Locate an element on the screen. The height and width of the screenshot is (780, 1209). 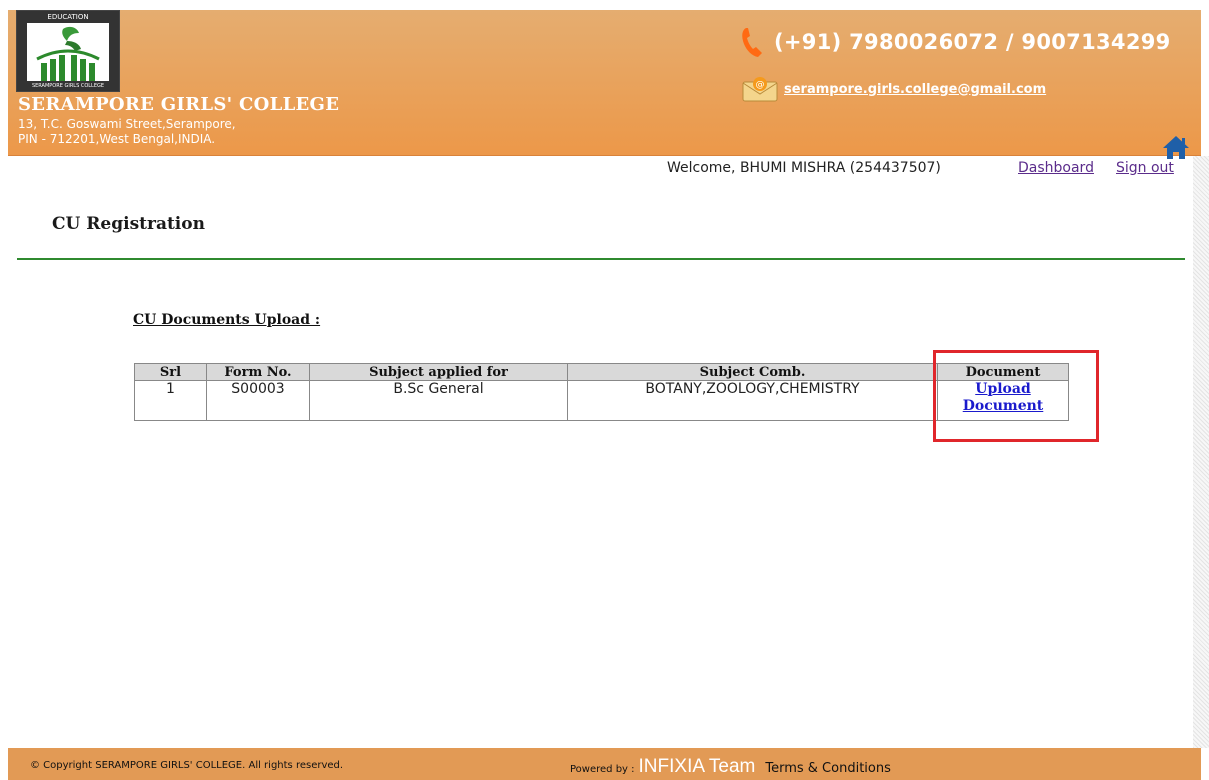
email-envelope-icon: @ is located at coordinates (760, 89).